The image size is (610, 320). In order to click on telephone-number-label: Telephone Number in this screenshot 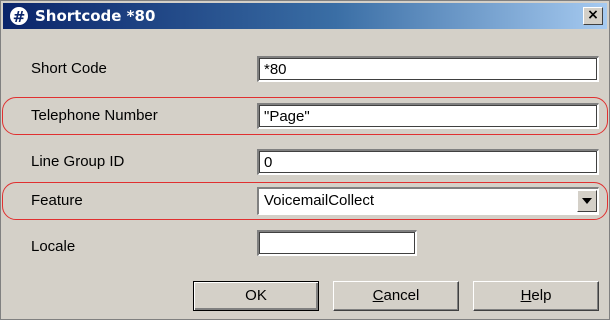, I will do `click(94, 115)`.